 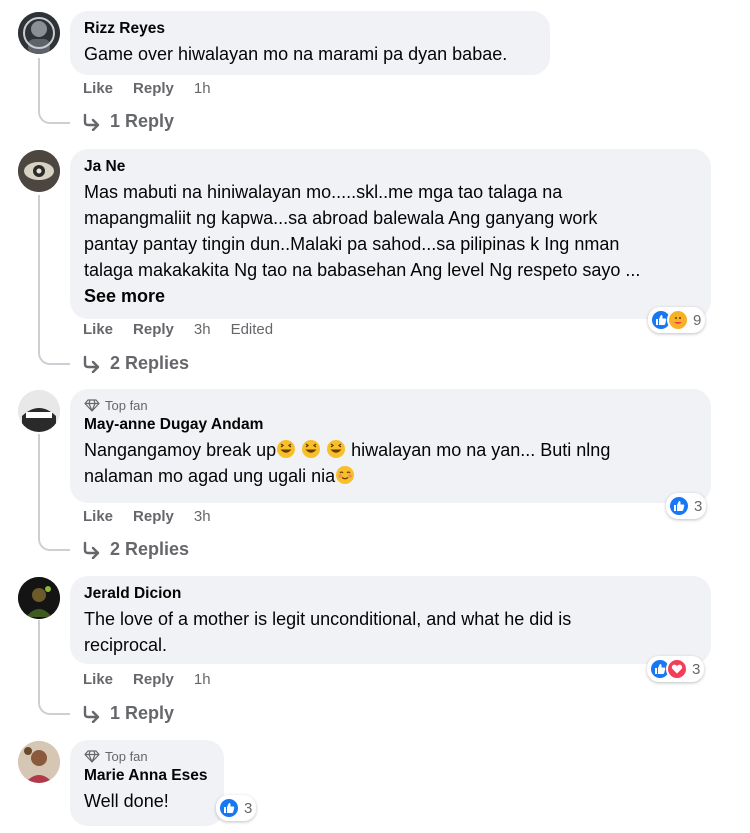 What do you see at coordinates (390, 594) in the screenshot?
I see `comment-author: Jerald Dicion` at bounding box center [390, 594].